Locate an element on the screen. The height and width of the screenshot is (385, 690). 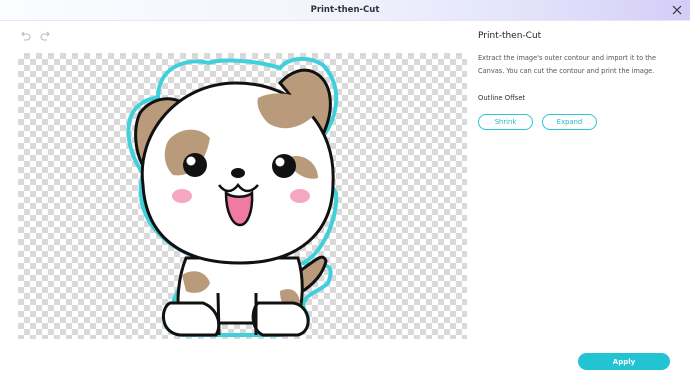
close-icon is located at coordinates (677, 10).